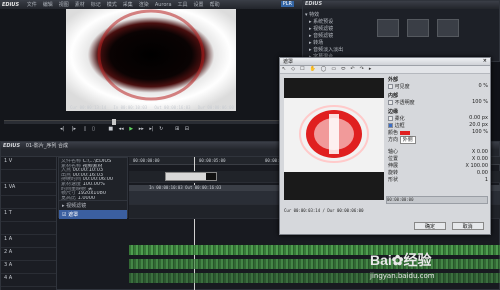 This screenshot has height=290, width=500. I want to click on next-frame-icon: ▸|, so click(151, 129).